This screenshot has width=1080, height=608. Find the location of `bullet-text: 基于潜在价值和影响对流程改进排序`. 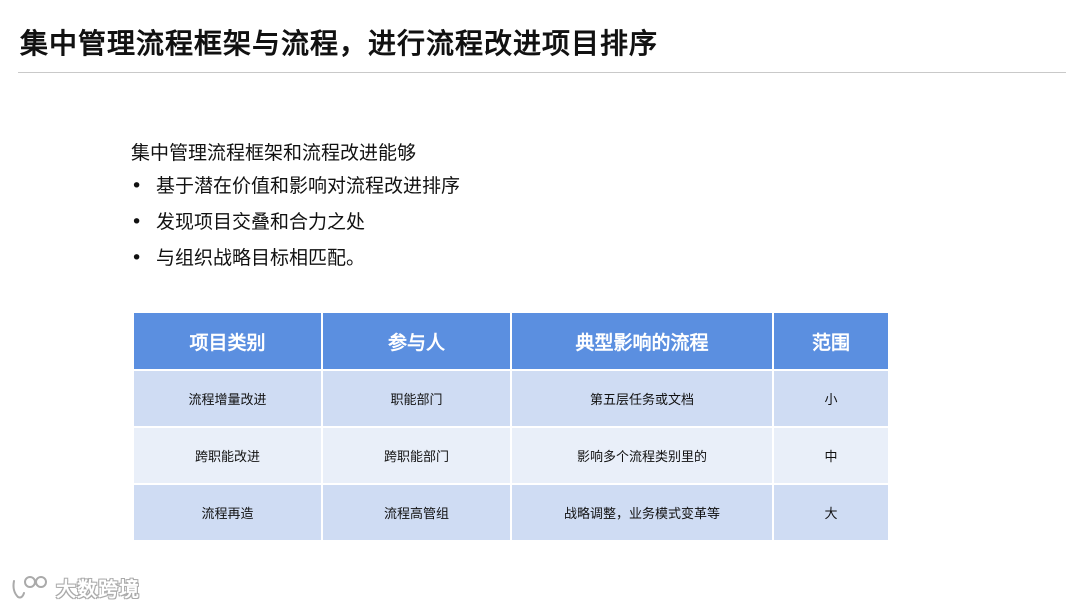

bullet-text: 基于潜在价值和影响对流程改进排序 is located at coordinates (308, 186).